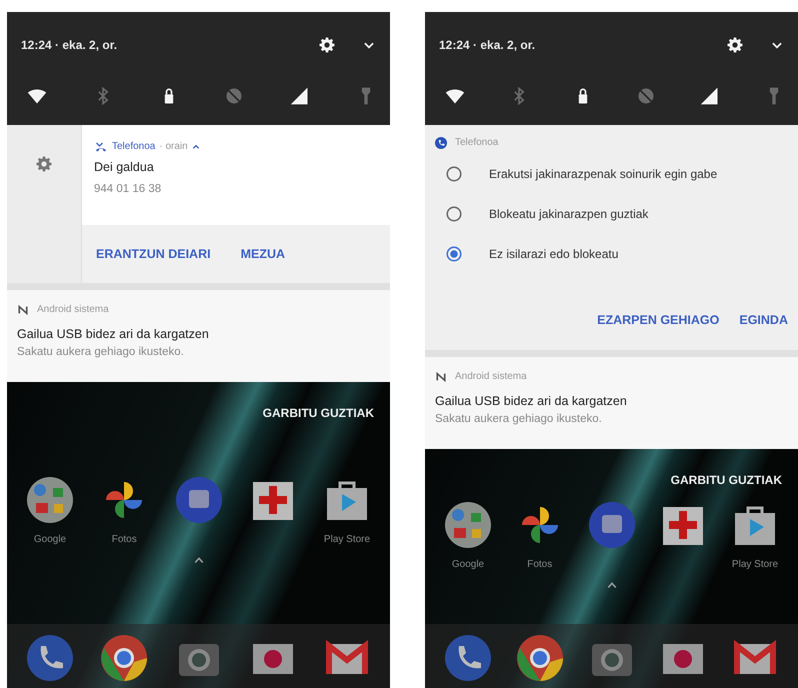 Image resolution: width=798 pixels, height=688 pixels. Describe the element at coordinates (124, 167) in the screenshot. I see `notification-title: Dei galdua` at that location.